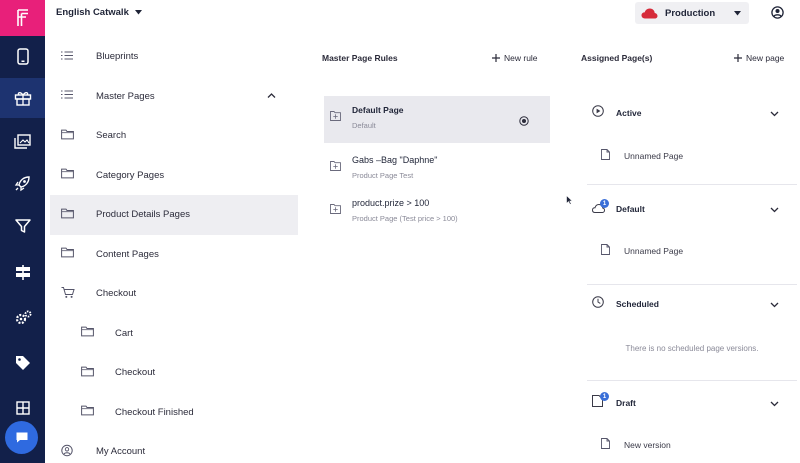 This screenshot has height=463, width=800. Describe the element at coordinates (692, 113) in the screenshot. I see `section-header-active: Active` at that location.